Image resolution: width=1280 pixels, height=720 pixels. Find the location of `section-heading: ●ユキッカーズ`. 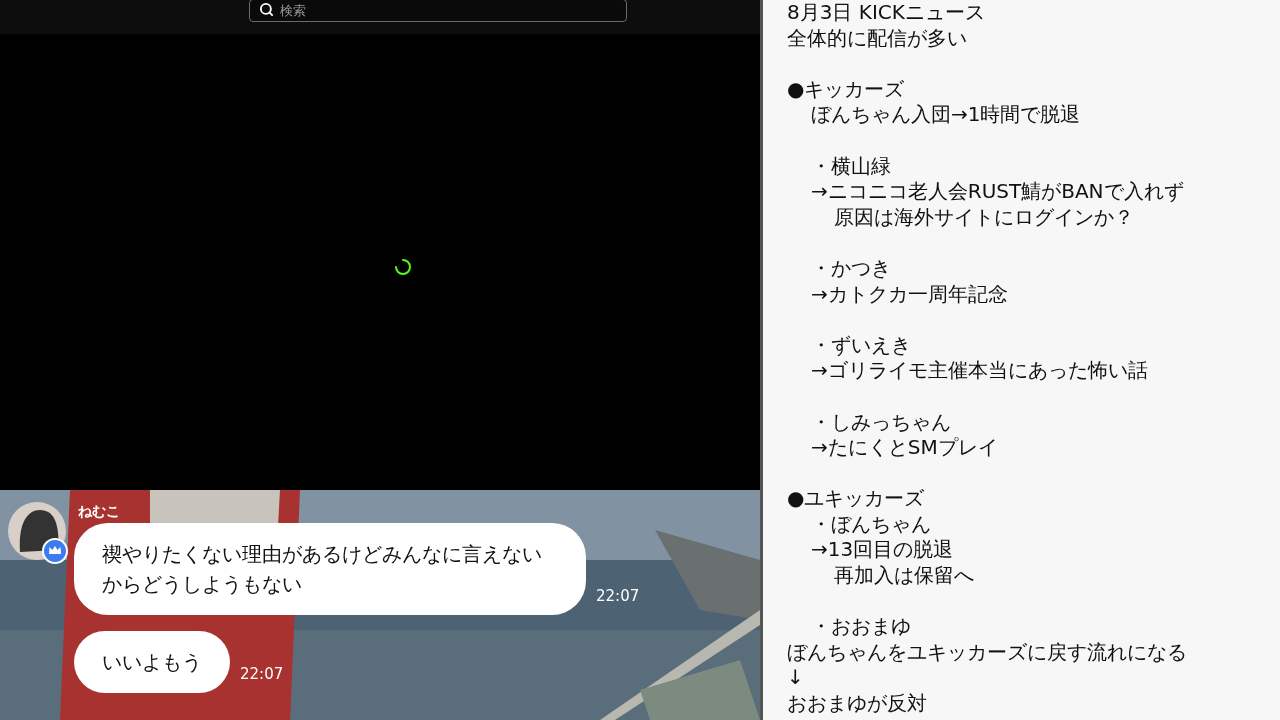

section-heading: ●ユキッカーズ is located at coordinates (856, 498).